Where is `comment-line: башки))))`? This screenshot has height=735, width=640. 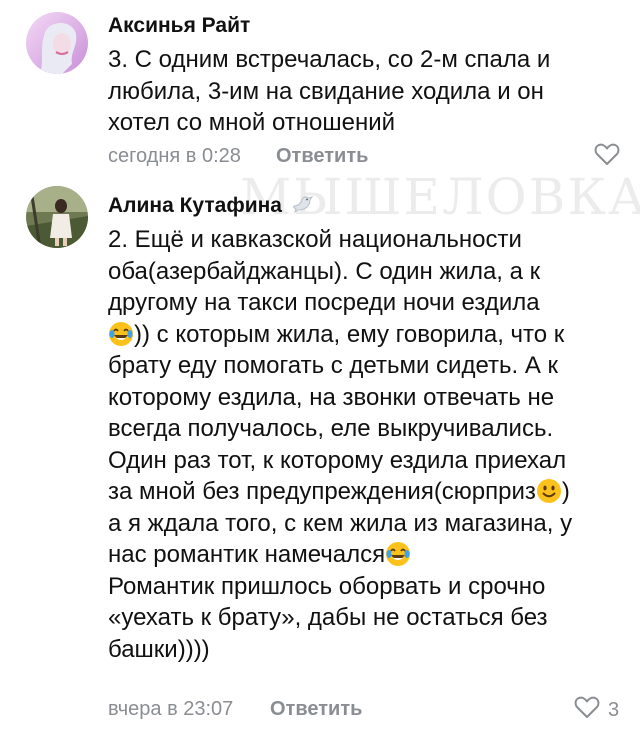
comment-line: башки)))) is located at coordinates (159, 649).